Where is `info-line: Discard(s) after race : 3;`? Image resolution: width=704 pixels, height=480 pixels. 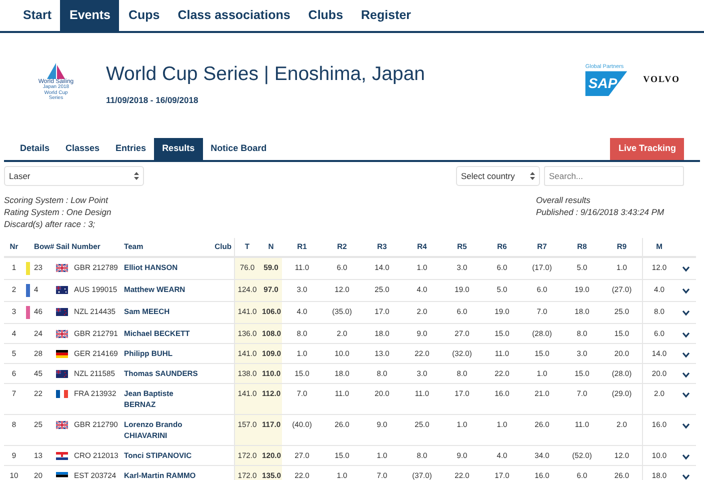
info-line: Discard(s) after race : 3; is located at coordinates (50, 224).